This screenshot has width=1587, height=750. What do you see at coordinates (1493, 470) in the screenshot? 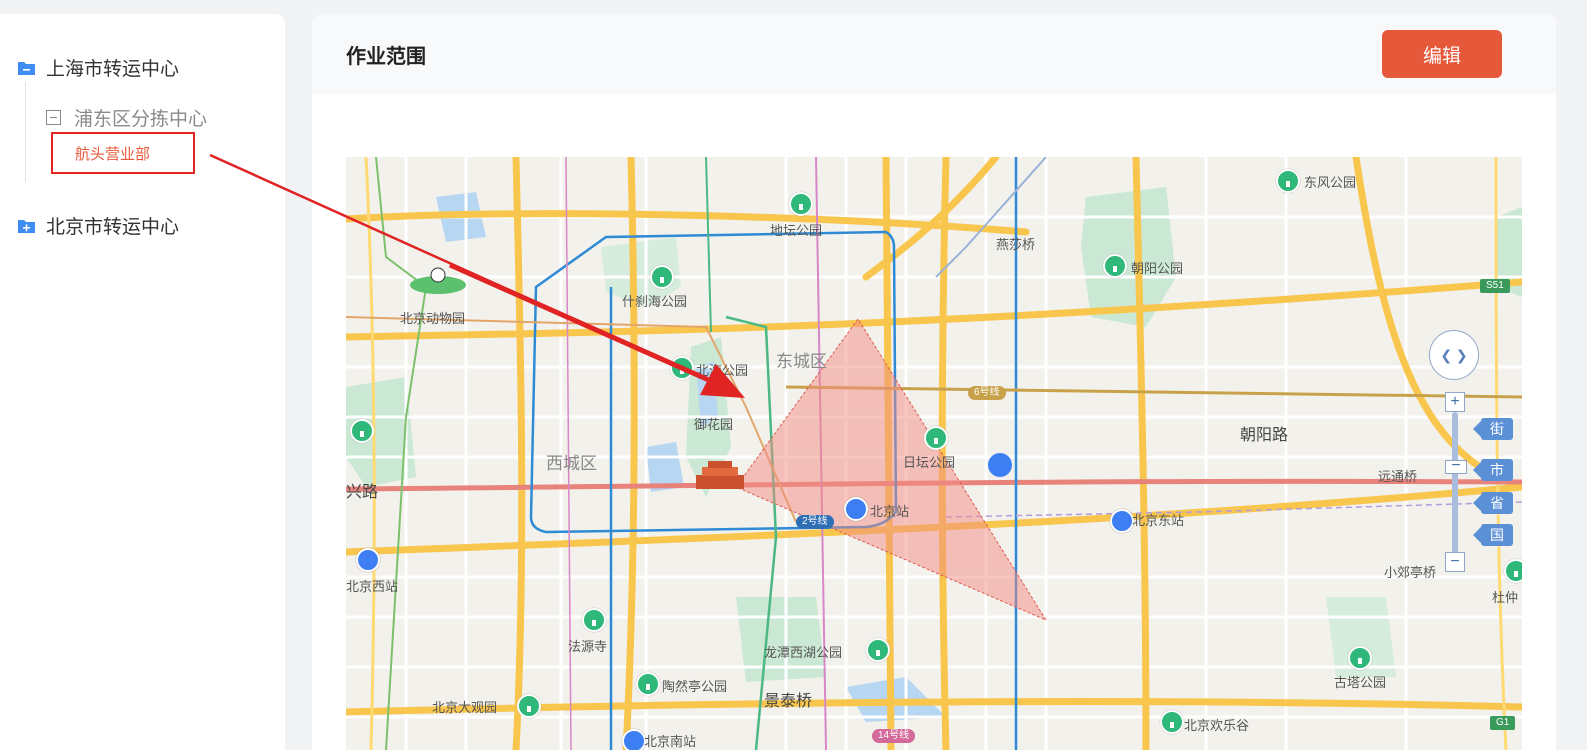
I see `zoom-level-city: 市` at bounding box center [1493, 470].